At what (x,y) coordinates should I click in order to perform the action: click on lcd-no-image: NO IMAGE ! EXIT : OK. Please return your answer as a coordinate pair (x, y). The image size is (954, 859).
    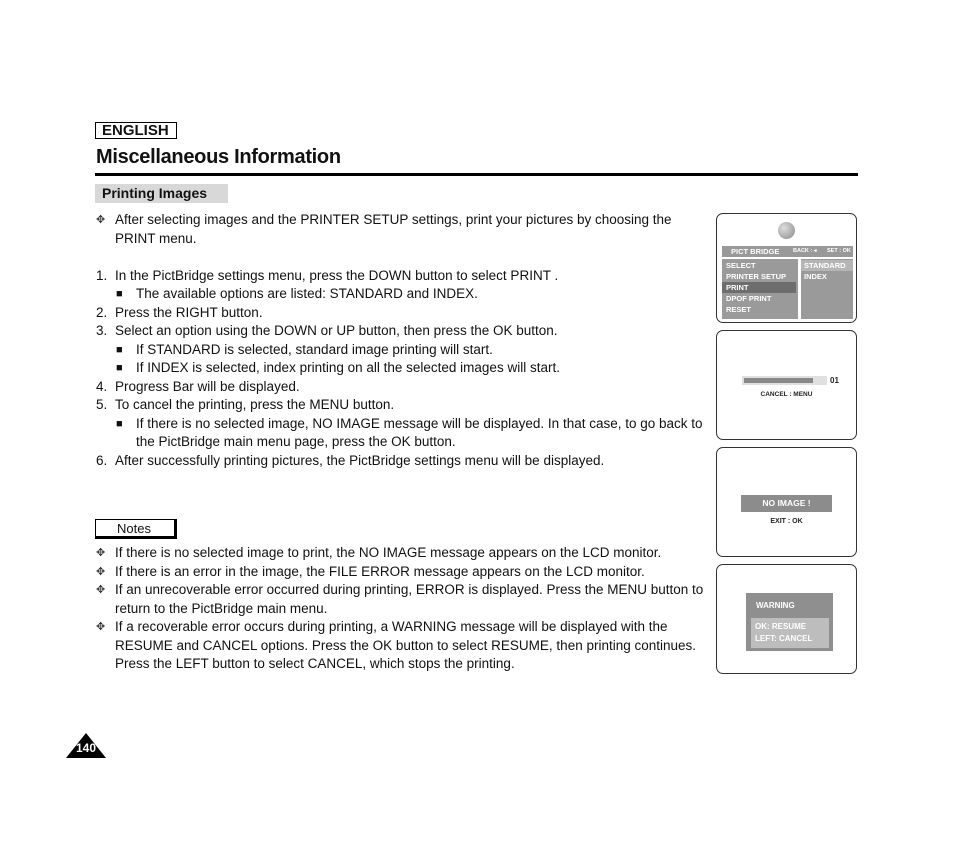
    Looking at the image, I should click on (786, 502).